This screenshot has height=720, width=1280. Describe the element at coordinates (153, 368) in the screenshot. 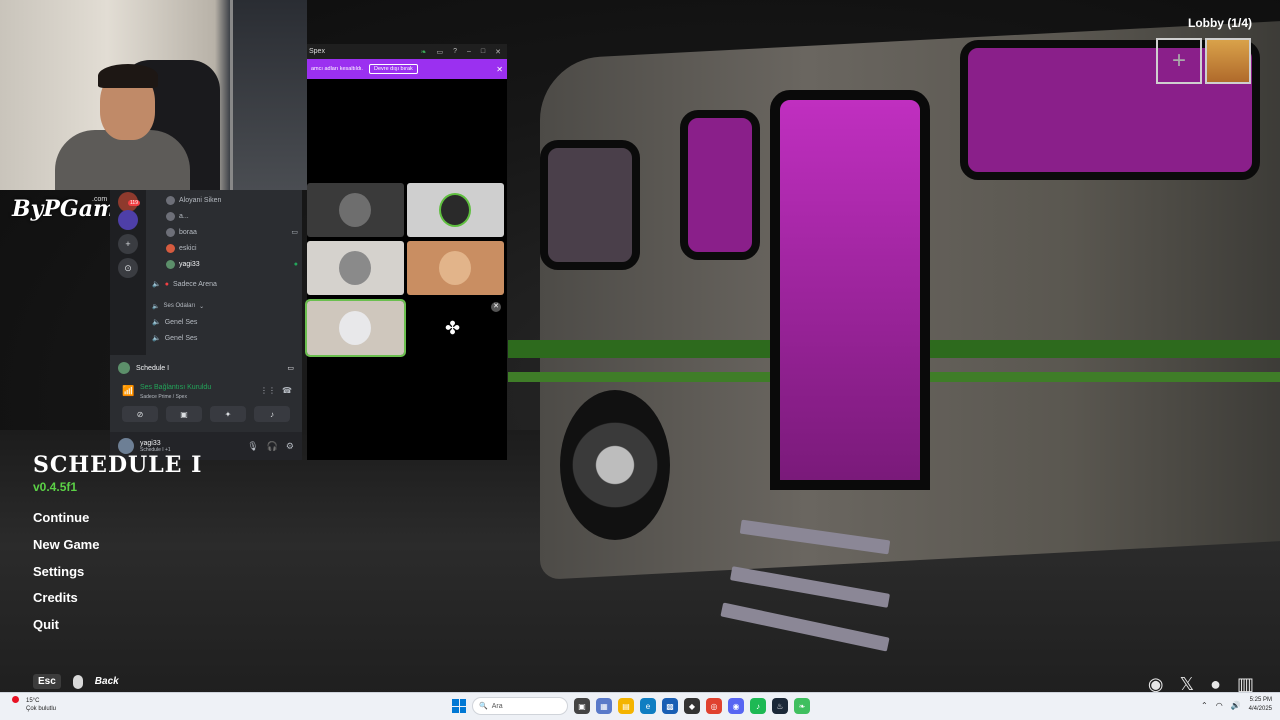

I see `activity-title: Schedule I` at that location.